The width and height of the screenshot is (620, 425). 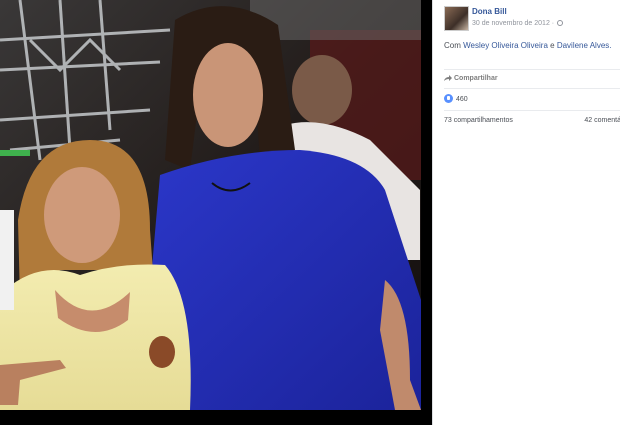 I want to click on tagged-person-link: Wesley Oliveira Oliveira, so click(x=505, y=45).